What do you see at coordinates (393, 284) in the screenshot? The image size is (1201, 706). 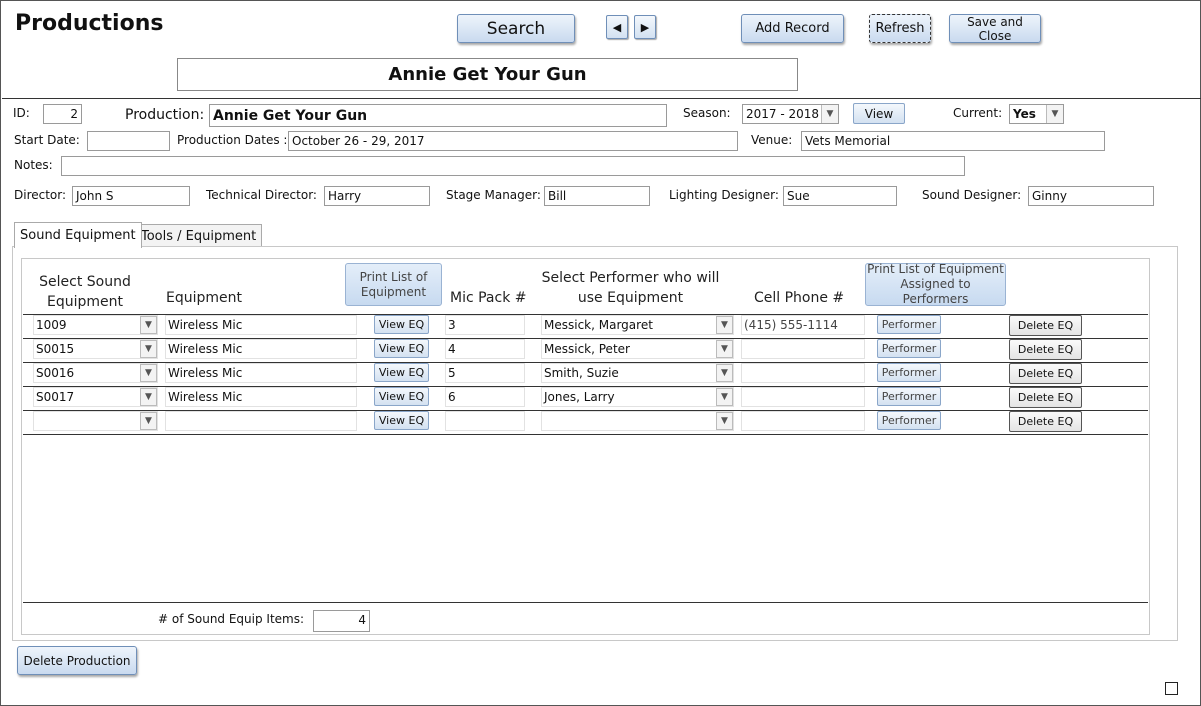 I see `print-equipment-list-button: Print List of Equipment` at bounding box center [393, 284].